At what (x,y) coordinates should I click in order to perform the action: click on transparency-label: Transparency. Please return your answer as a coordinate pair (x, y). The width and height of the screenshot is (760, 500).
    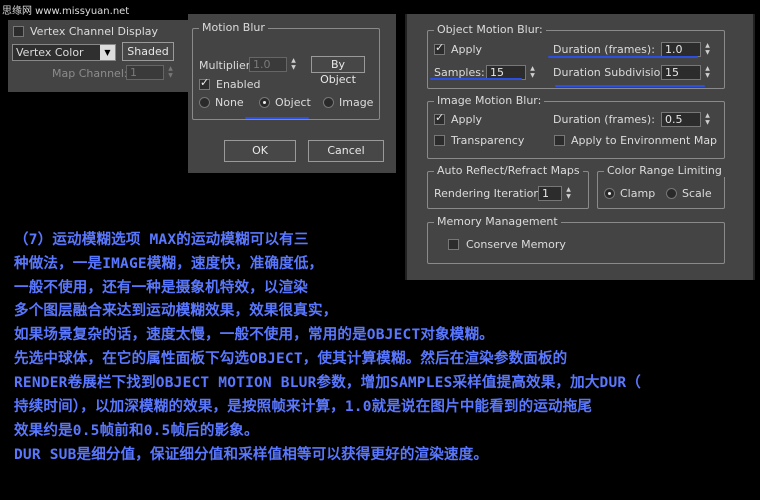
    Looking at the image, I should click on (488, 140).